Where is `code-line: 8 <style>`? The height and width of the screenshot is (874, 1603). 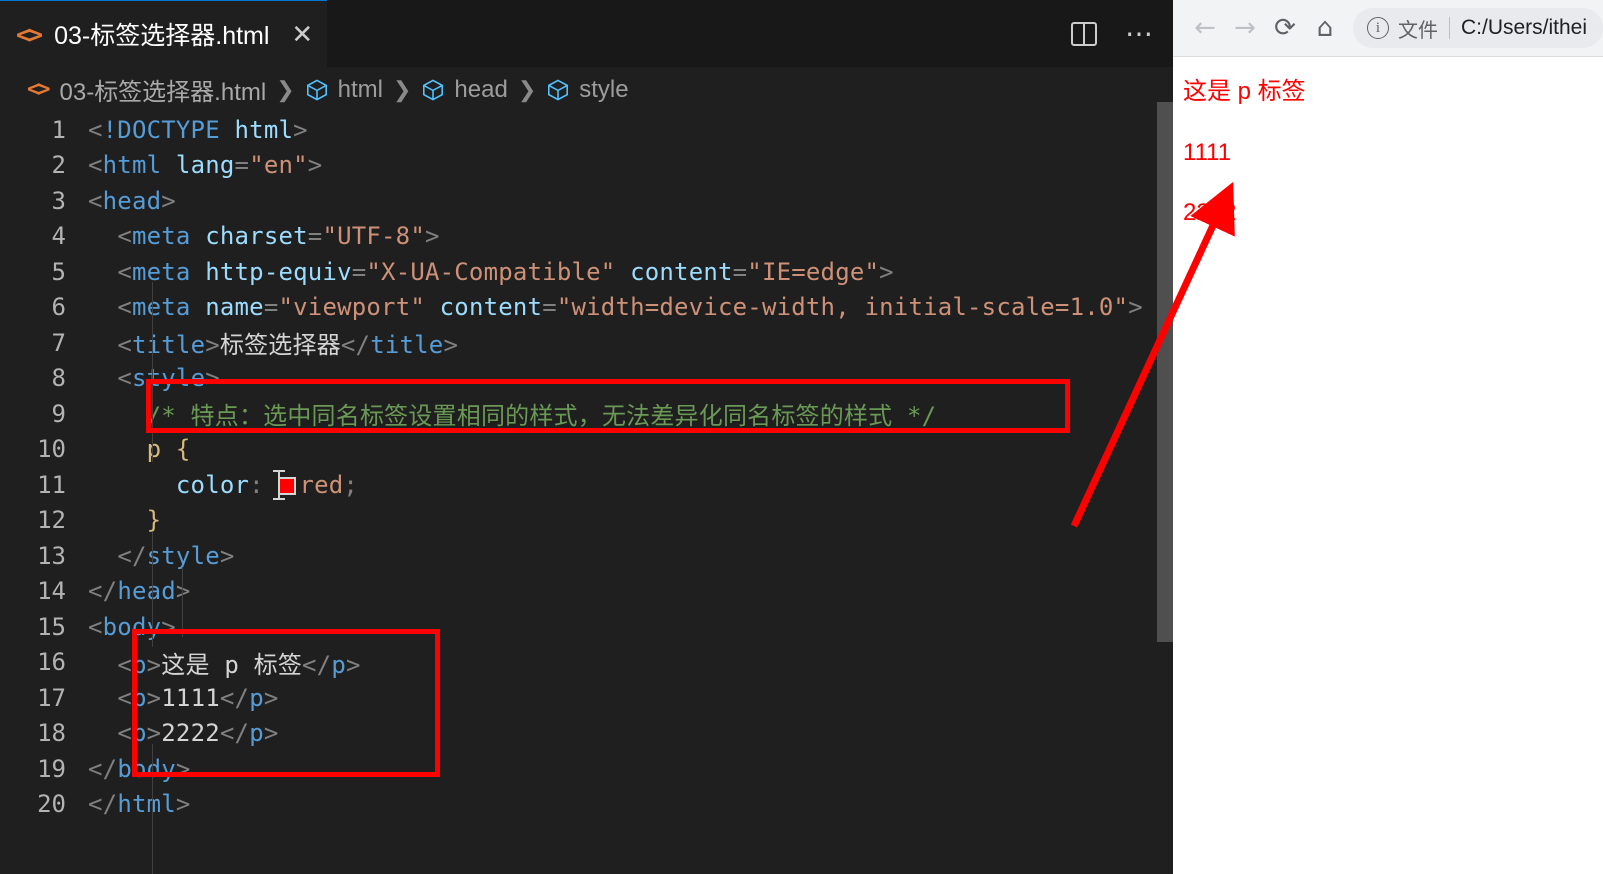
code-line: 8 <style> is located at coordinates (586, 379).